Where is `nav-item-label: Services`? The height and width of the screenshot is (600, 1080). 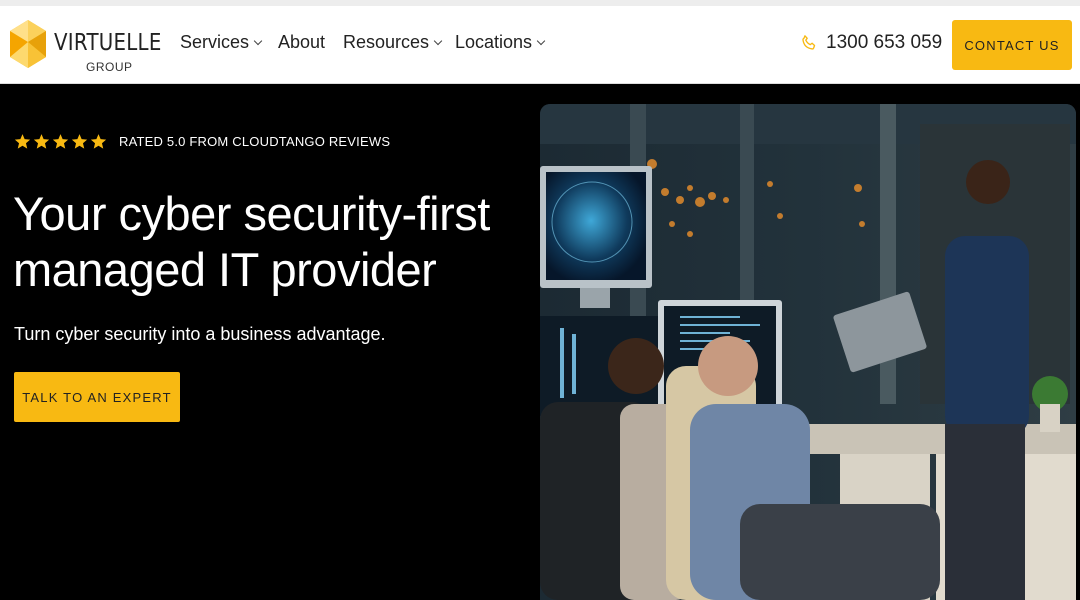 nav-item-label: Services is located at coordinates (215, 42).